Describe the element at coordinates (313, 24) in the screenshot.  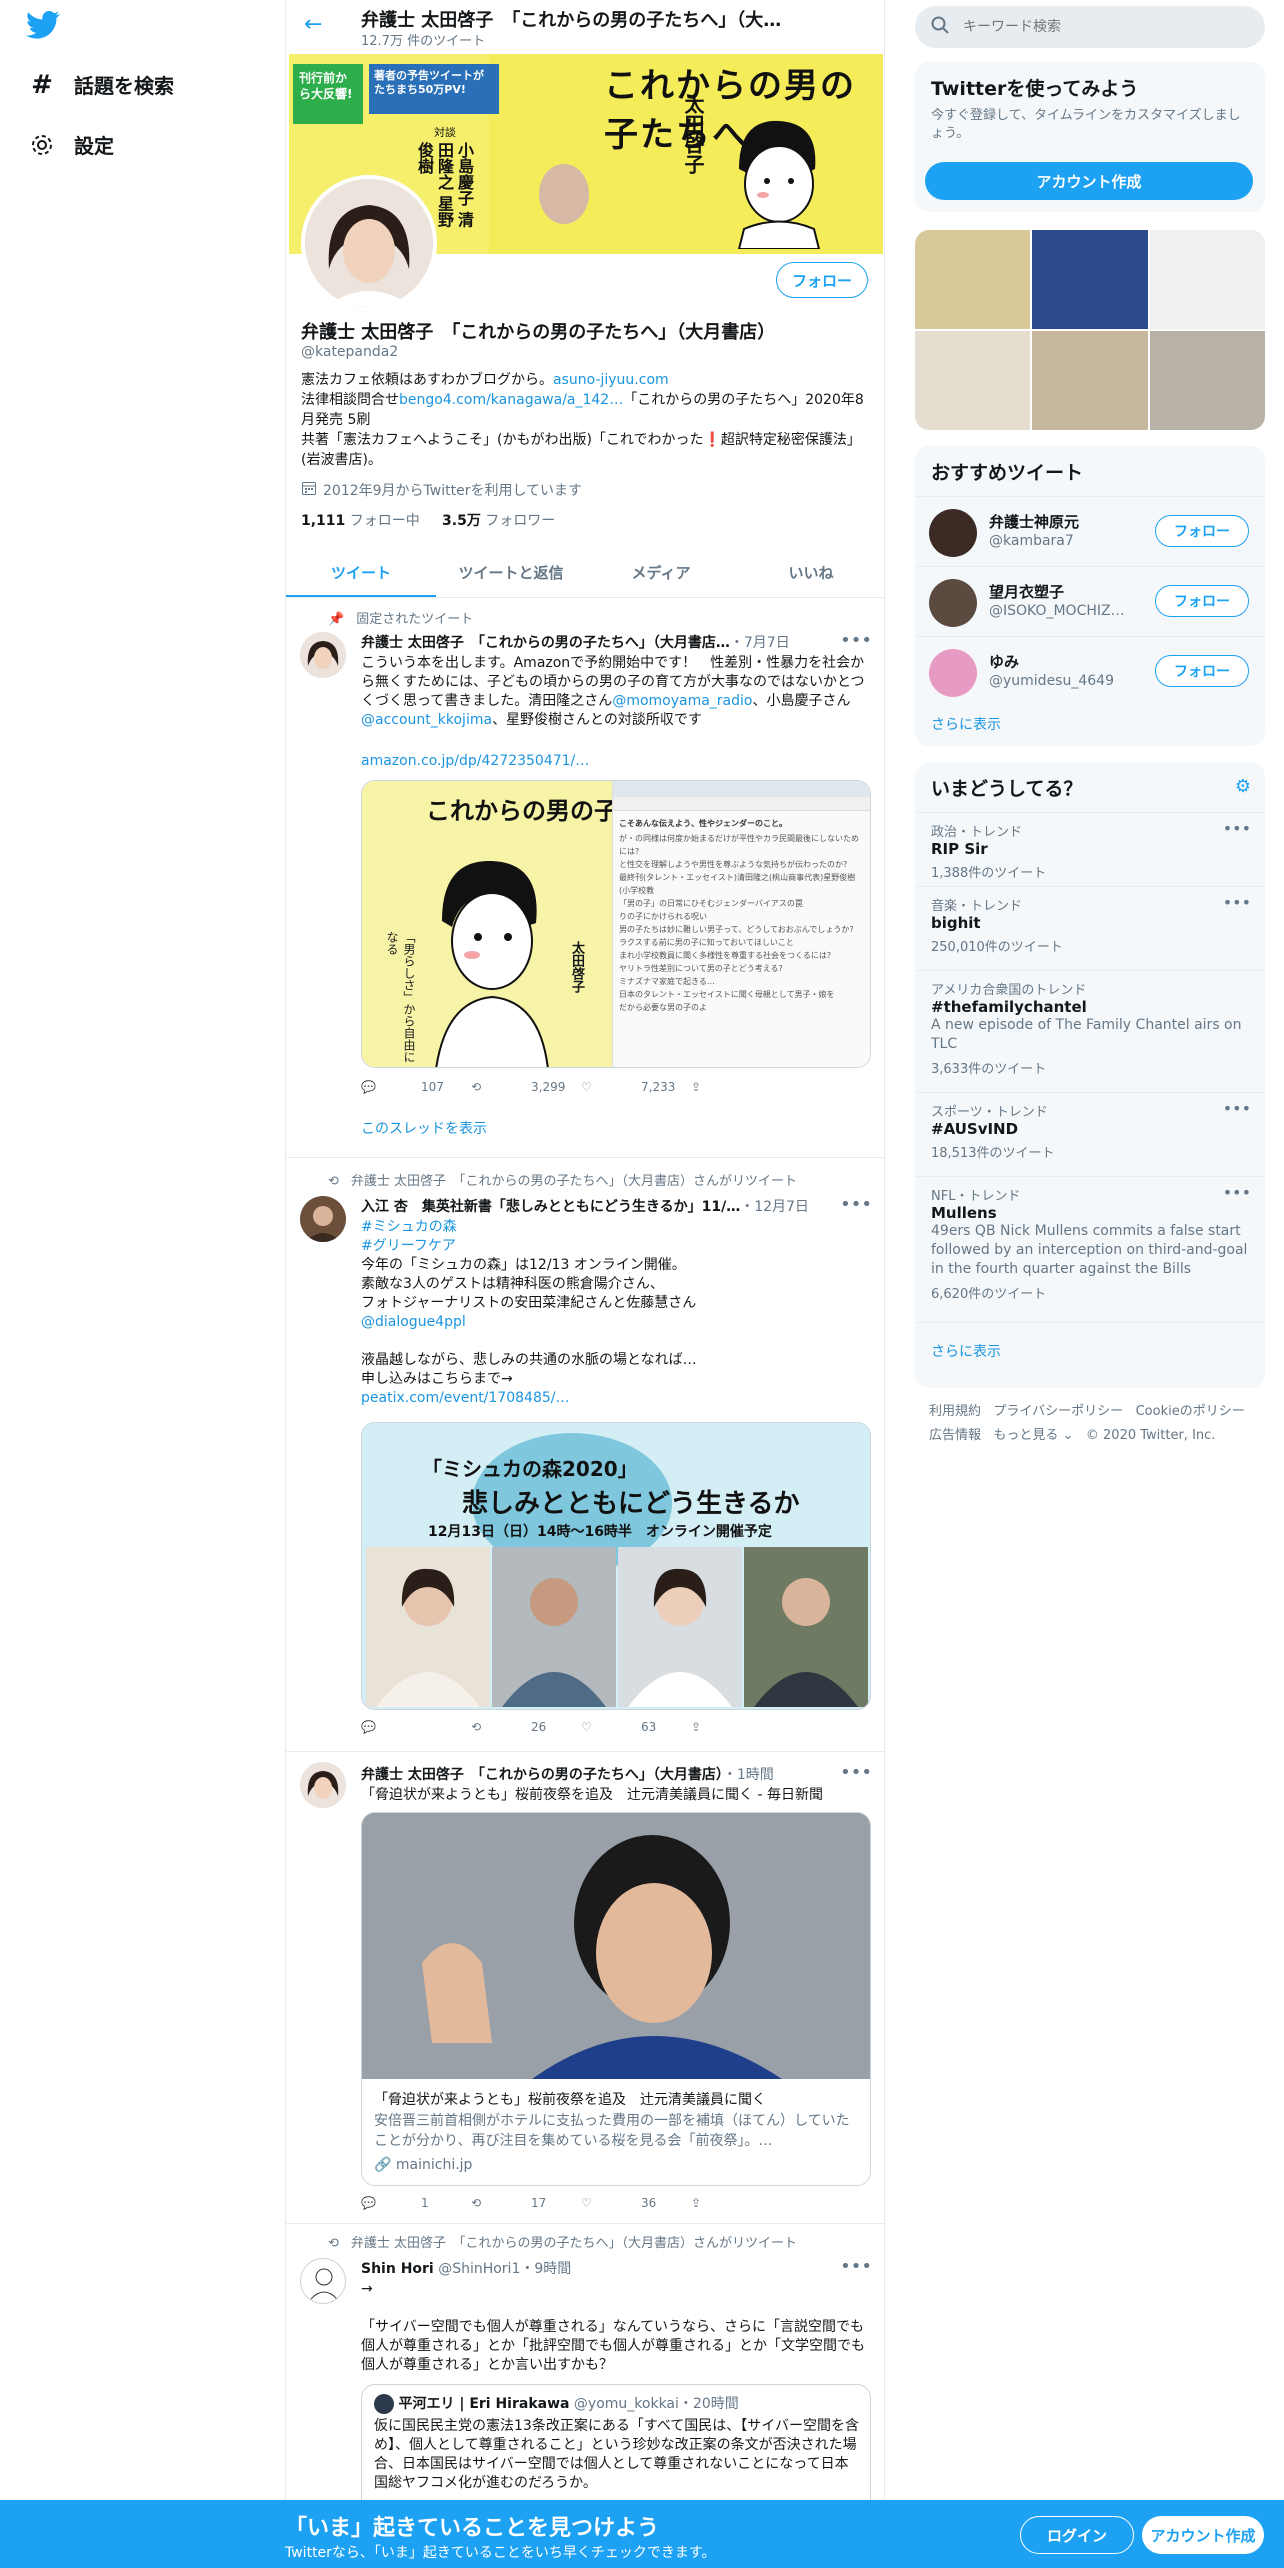
I see `back-arrow-icon: ←` at that location.